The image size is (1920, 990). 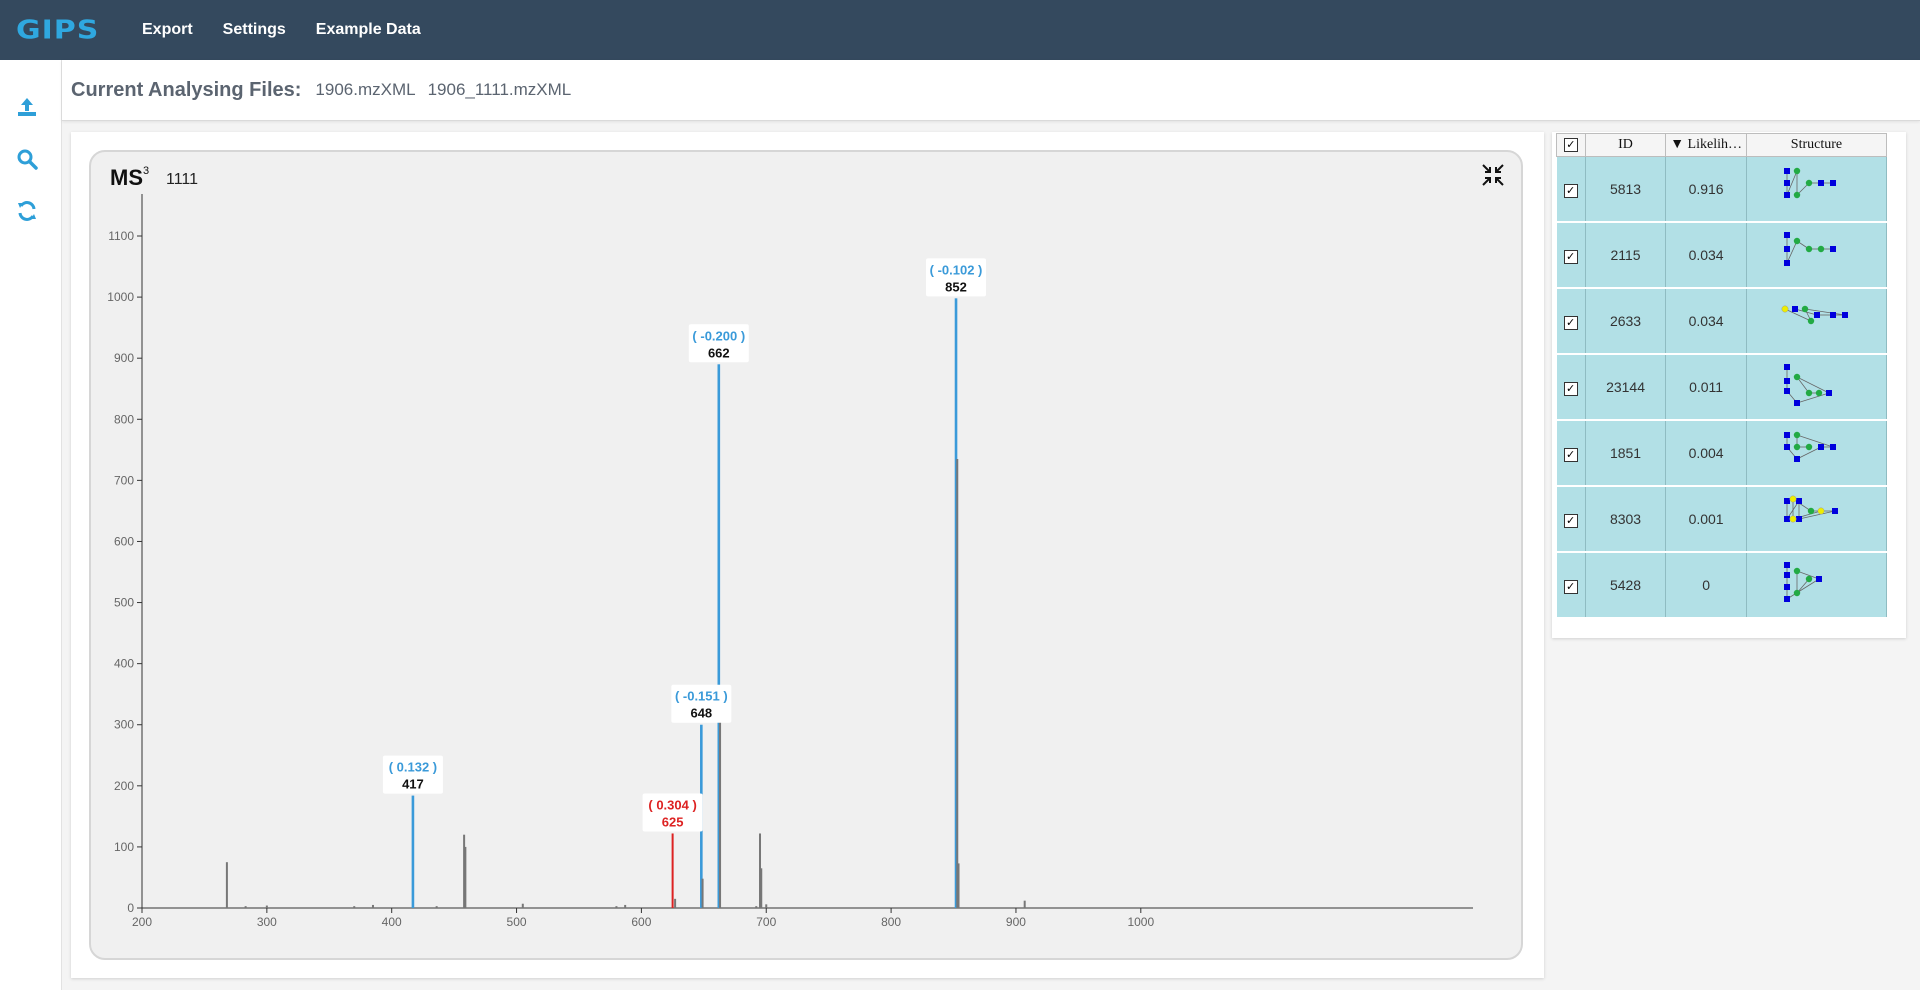 I want to click on row-id: 8303, so click(x=1626, y=519).